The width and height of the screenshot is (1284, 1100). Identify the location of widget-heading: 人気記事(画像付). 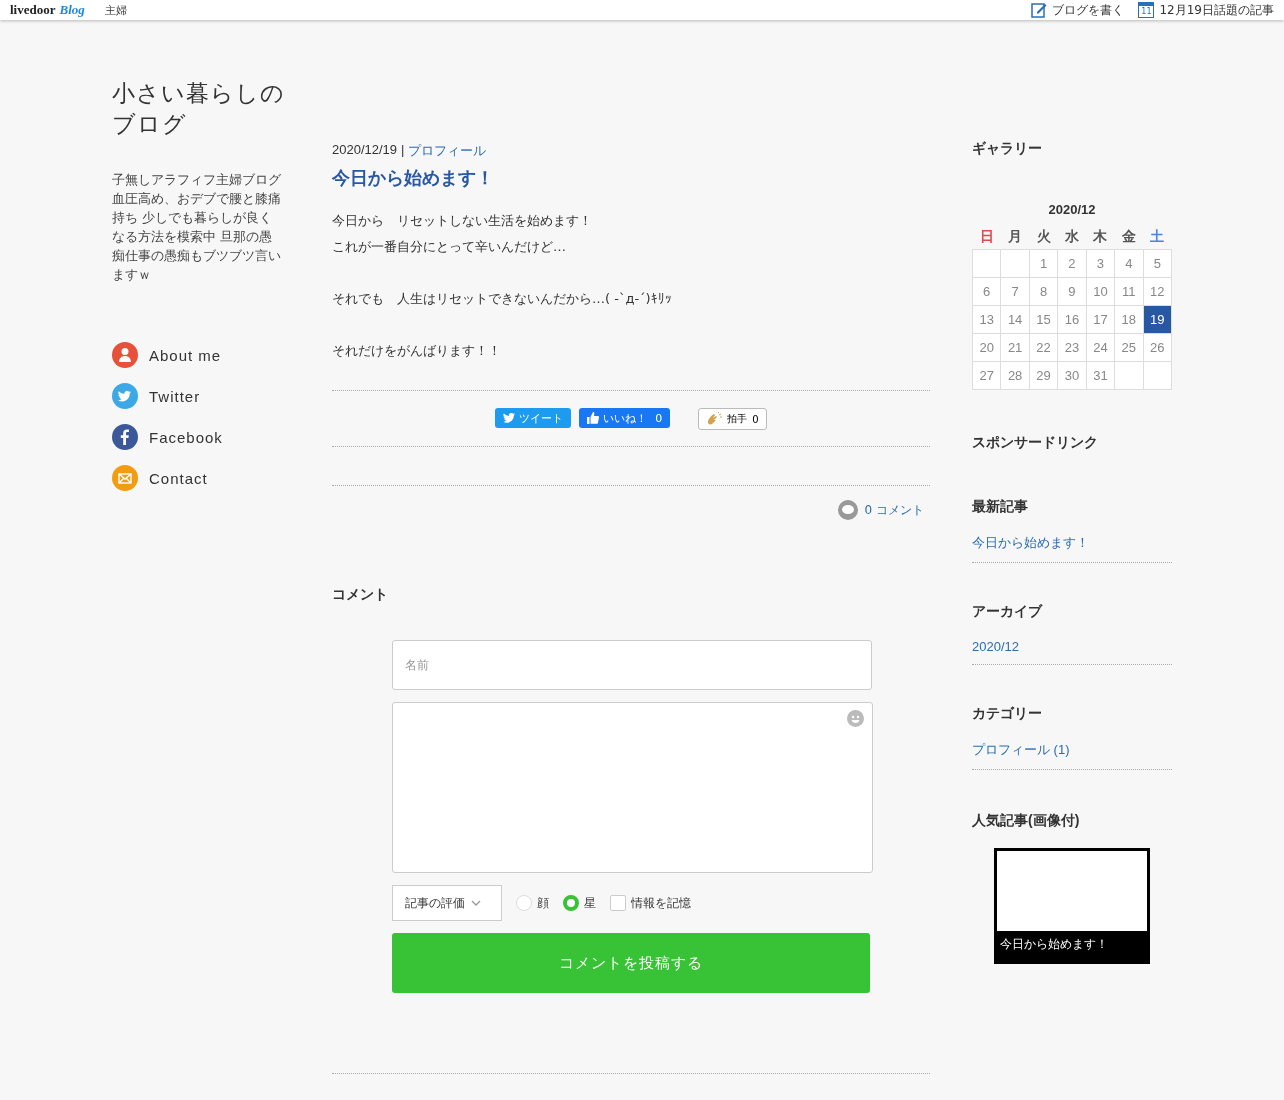
(1026, 820).